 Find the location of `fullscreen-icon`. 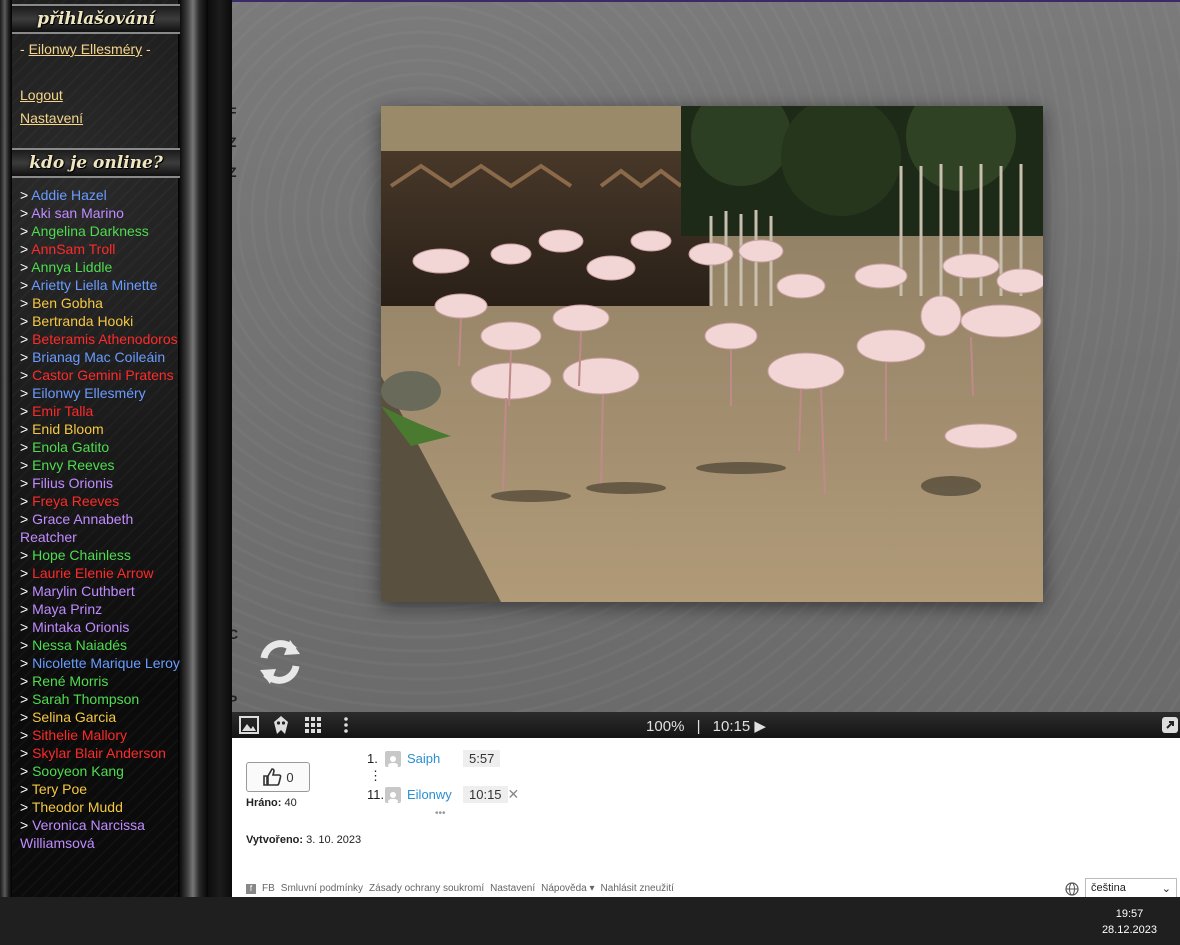

fullscreen-icon is located at coordinates (1170, 725).